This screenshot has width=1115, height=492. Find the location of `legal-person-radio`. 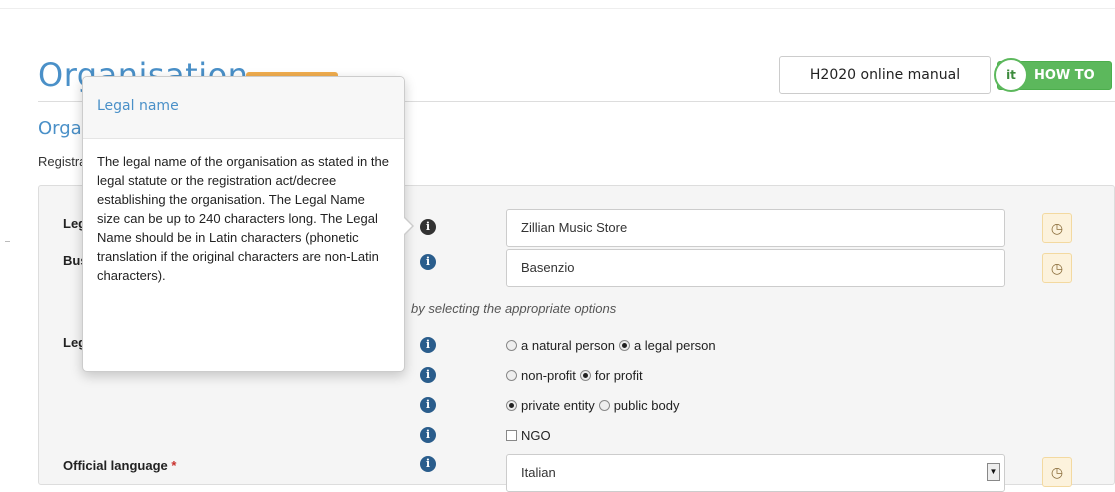

legal-person-radio is located at coordinates (624, 345).